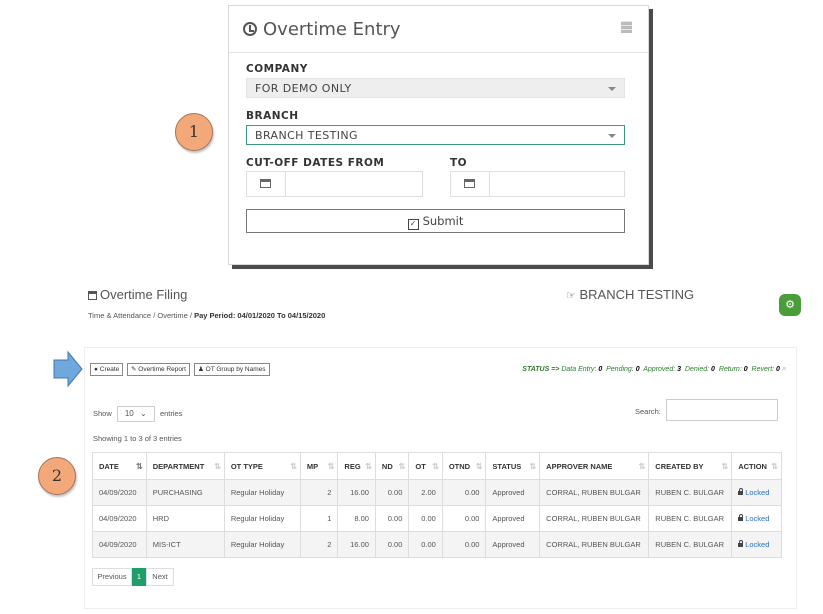 Image resolution: width=823 pixels, height=614 pixels. What do you see at coordinates (387, 466) in the screenshot?
I see `column-header-label: ND` at bounding box center [387, 466].